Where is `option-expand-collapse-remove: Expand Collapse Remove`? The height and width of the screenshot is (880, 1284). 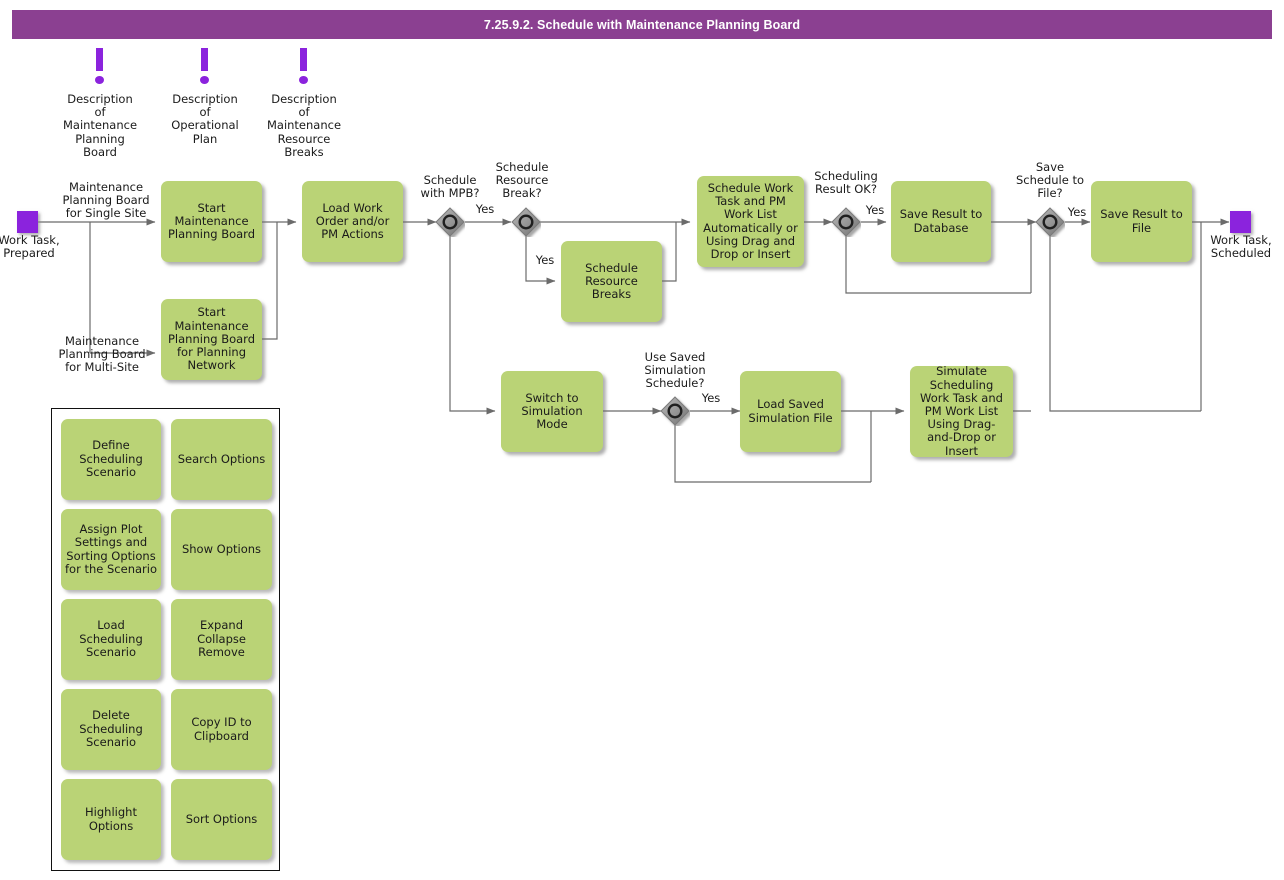
option-expand-collapse-remove: Expand Collapse Remove is located at coordinates (221, 639).